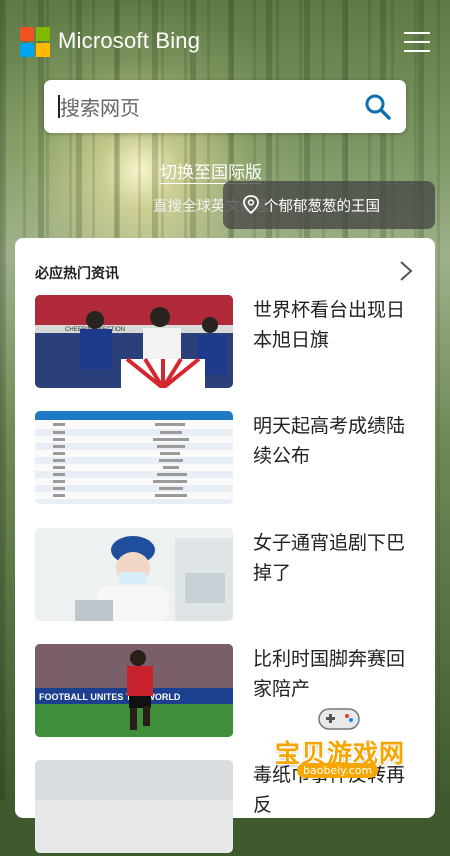  What do you see at coordinates (129, 41) in the screenshot?
I see `brand-name: Microsoft Bing` at bounding box center [129, 41].